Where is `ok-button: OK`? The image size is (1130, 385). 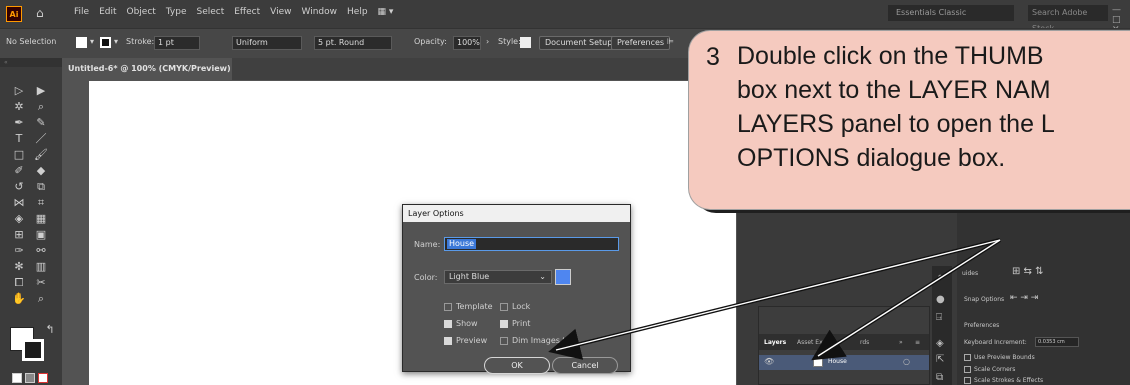 ok-button: OK is located at coordinates (517, 365).